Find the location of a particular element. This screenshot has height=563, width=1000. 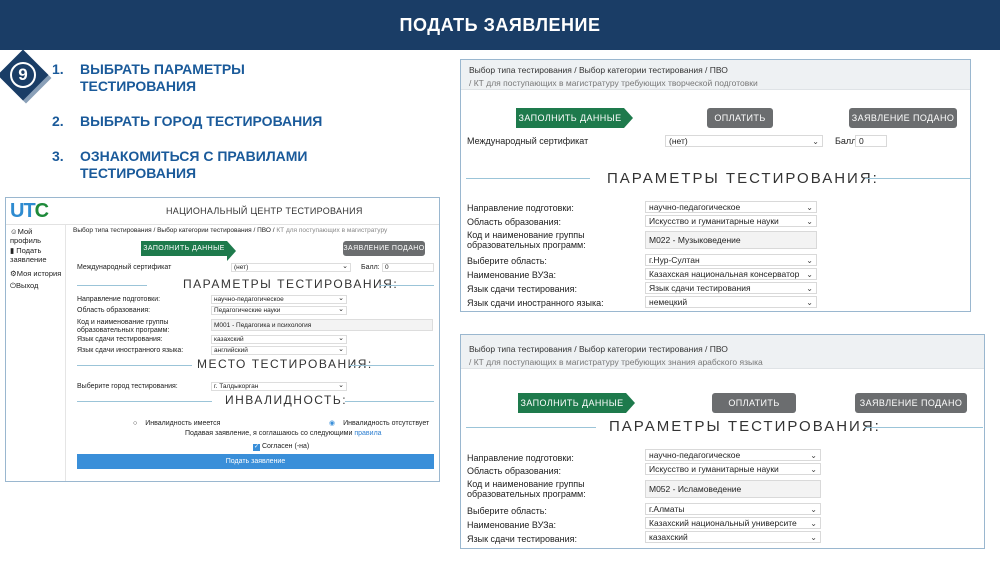

document-icon: ▮ is located at coordinates (12, 250).